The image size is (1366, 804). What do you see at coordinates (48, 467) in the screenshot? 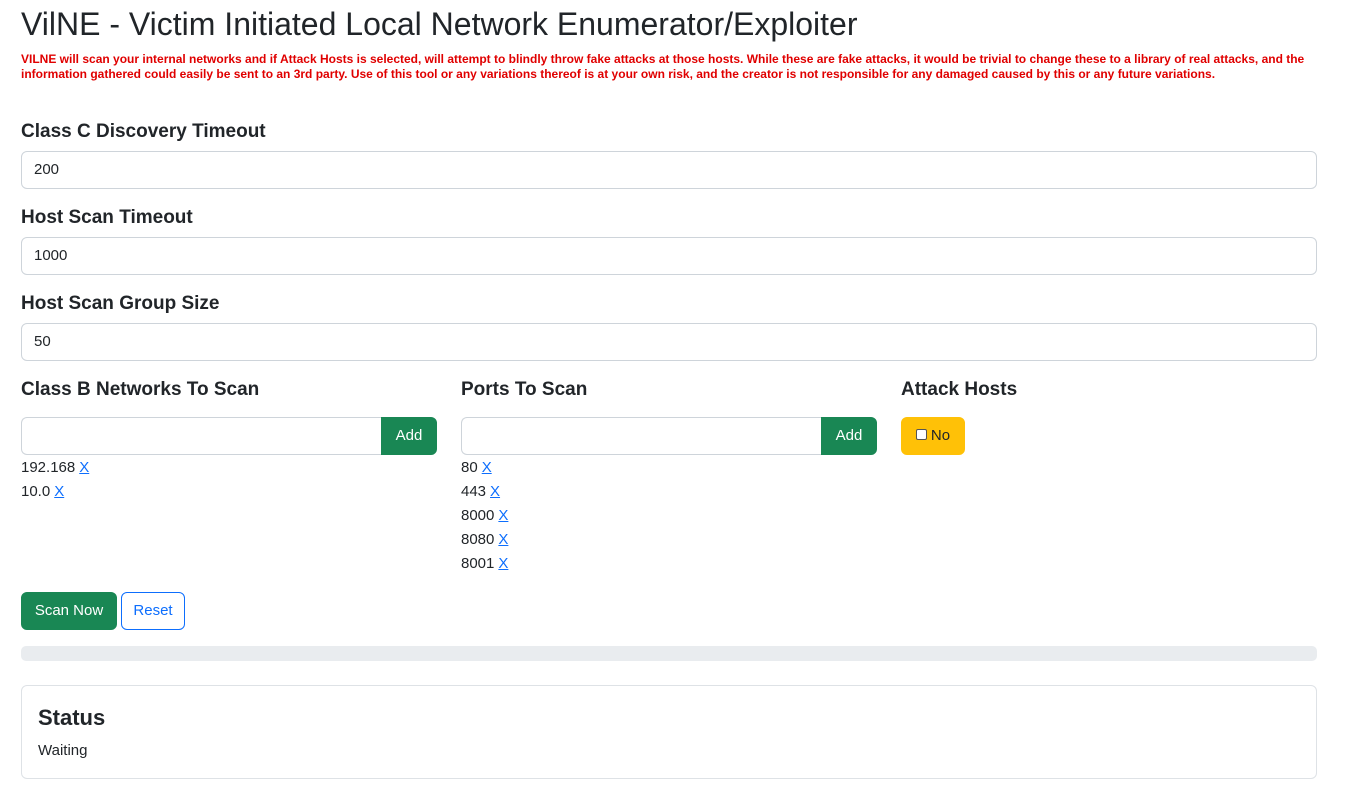
I see `network-item-value: 192.168` at bounding box center [48, 467].